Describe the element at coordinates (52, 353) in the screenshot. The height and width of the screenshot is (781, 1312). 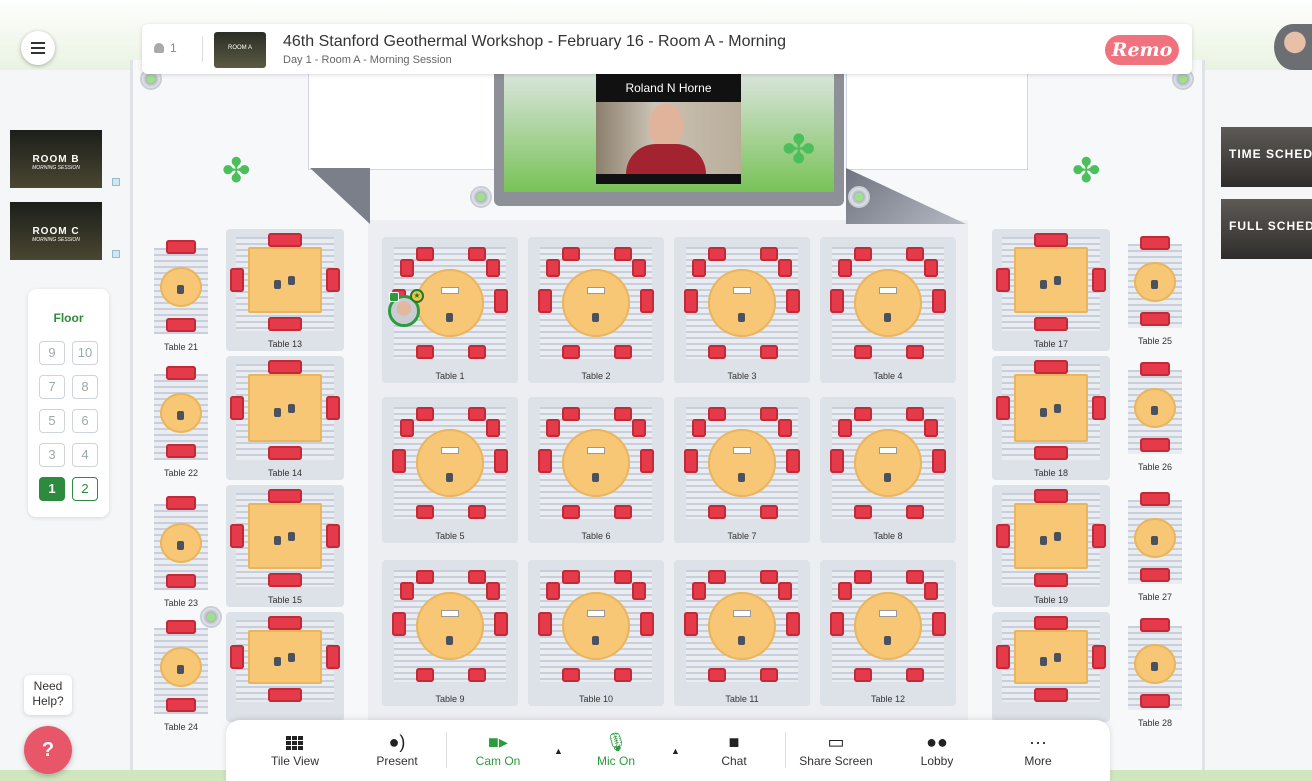
I see `floor-9-button: 9` at that location.